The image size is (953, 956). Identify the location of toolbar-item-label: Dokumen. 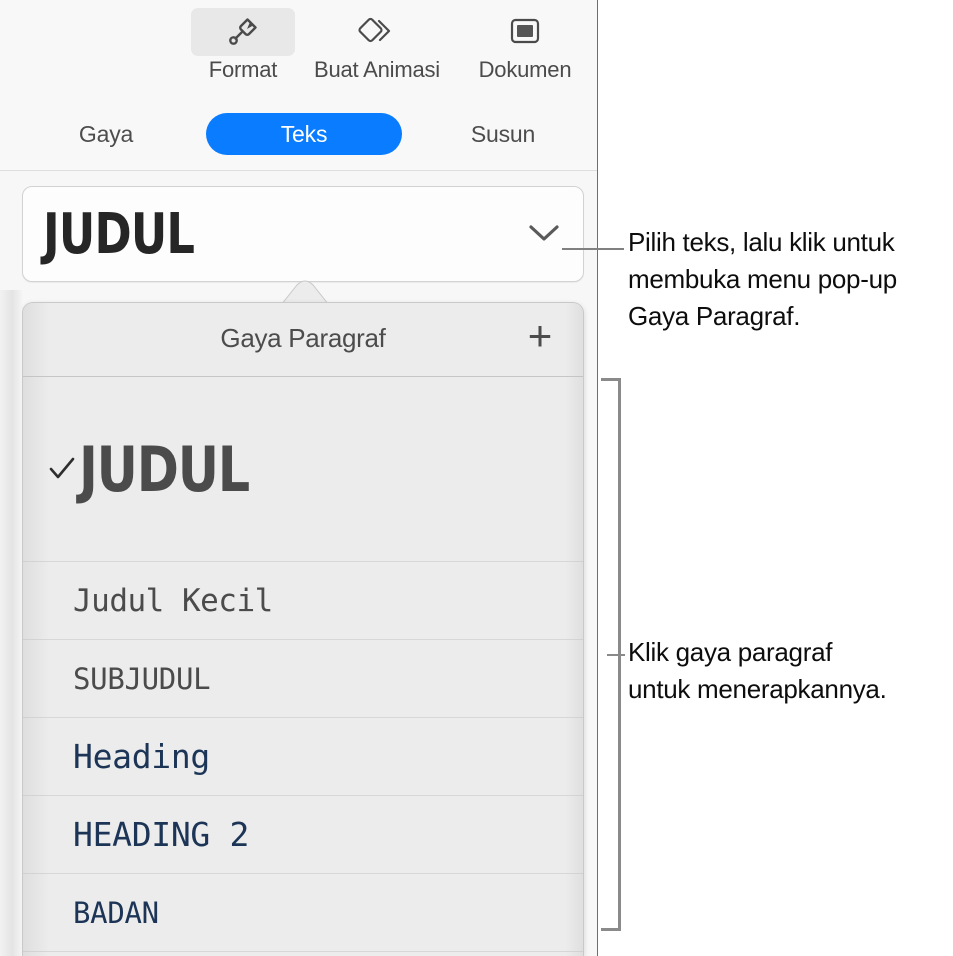
(525, 69).